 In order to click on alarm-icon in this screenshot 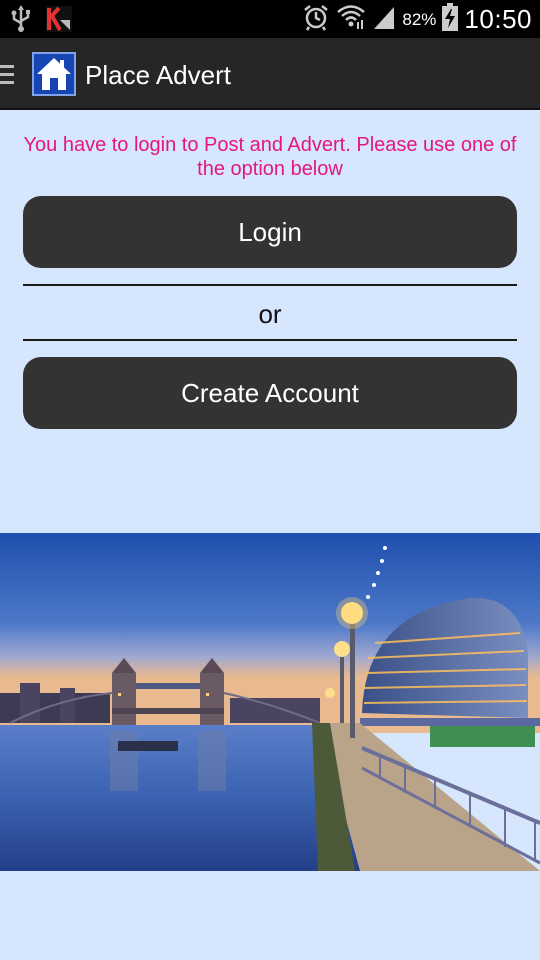, I will do `click(316, 19)`.